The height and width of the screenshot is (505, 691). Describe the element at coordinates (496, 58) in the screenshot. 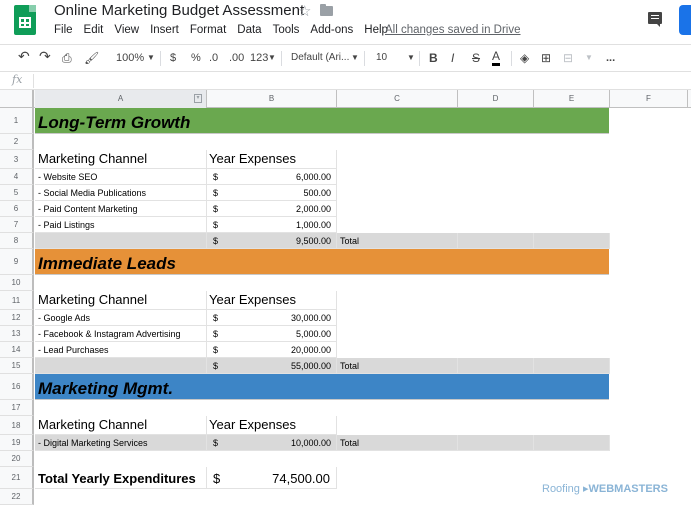

I see `text-color-button: A` at that location.